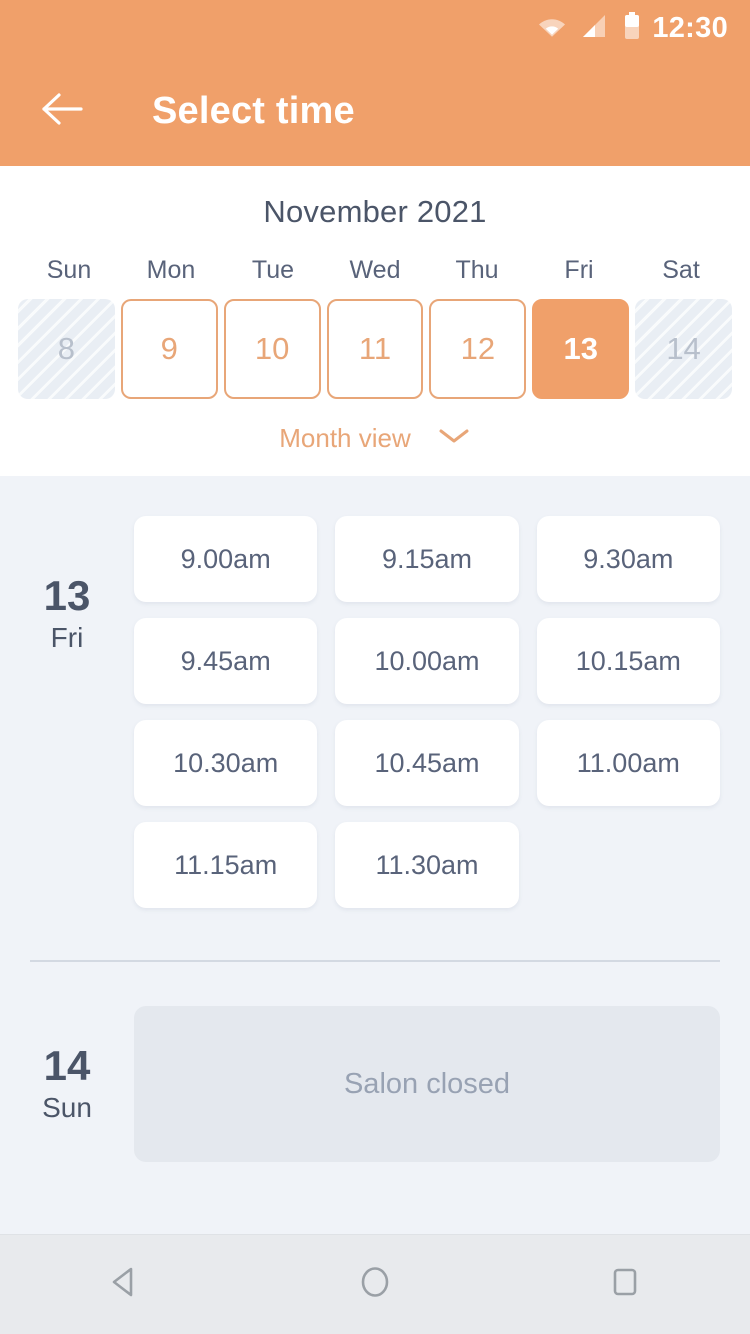  I want to click on schedule-day-weekday: Fri, so click(67, 638).